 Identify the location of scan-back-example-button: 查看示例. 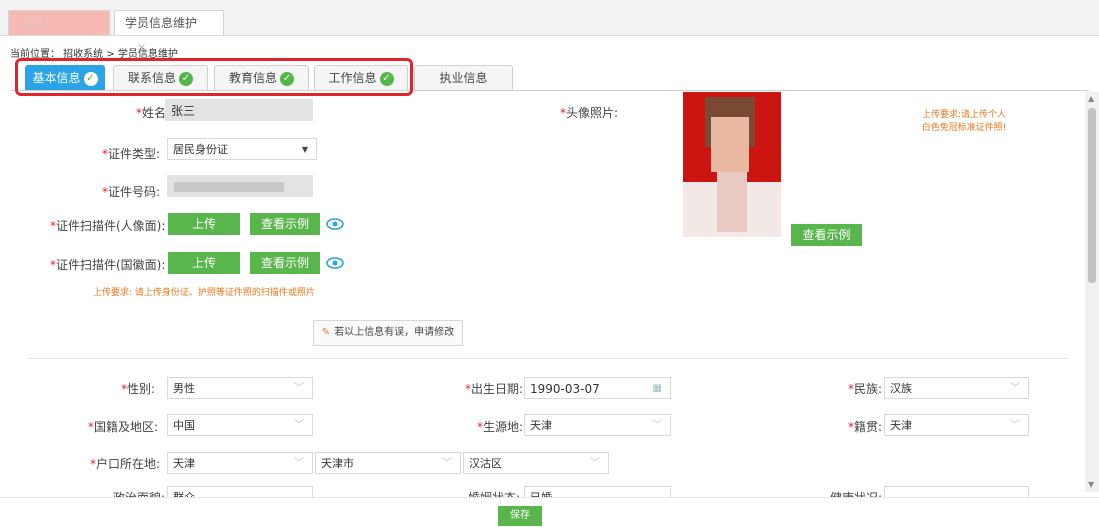
(285, 263).